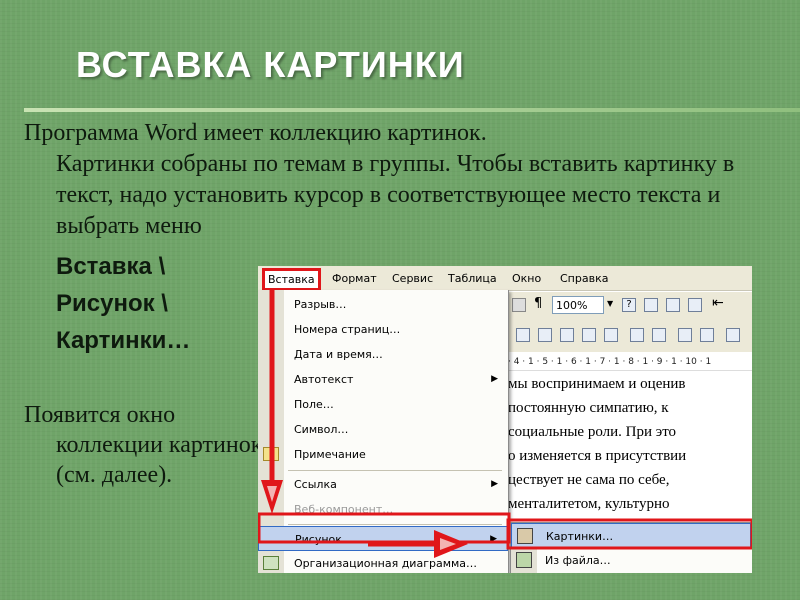 This screenshot has height=600, width=800. Describe the element at coordinates (255, 133) in the screenshot. I see `paragraph-intro-first-line: Программа Word имеет коллекцию картинок.` at that location.